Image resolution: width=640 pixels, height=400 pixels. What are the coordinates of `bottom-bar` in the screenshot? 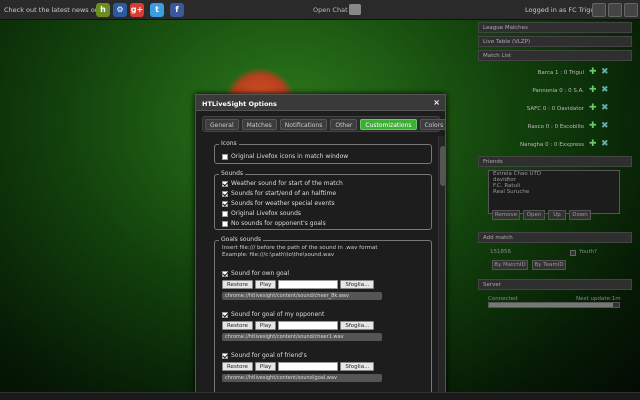 It's located at (320, 396).